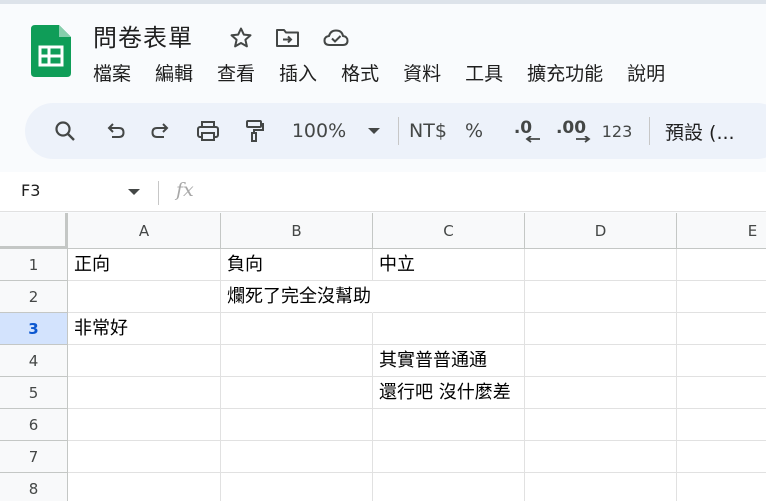 The image size is (766, 501). What do you see at coordinates (144, 329) in the screenshot?
I see `cell-a3: 非常好` at bounding box center [144, 329].